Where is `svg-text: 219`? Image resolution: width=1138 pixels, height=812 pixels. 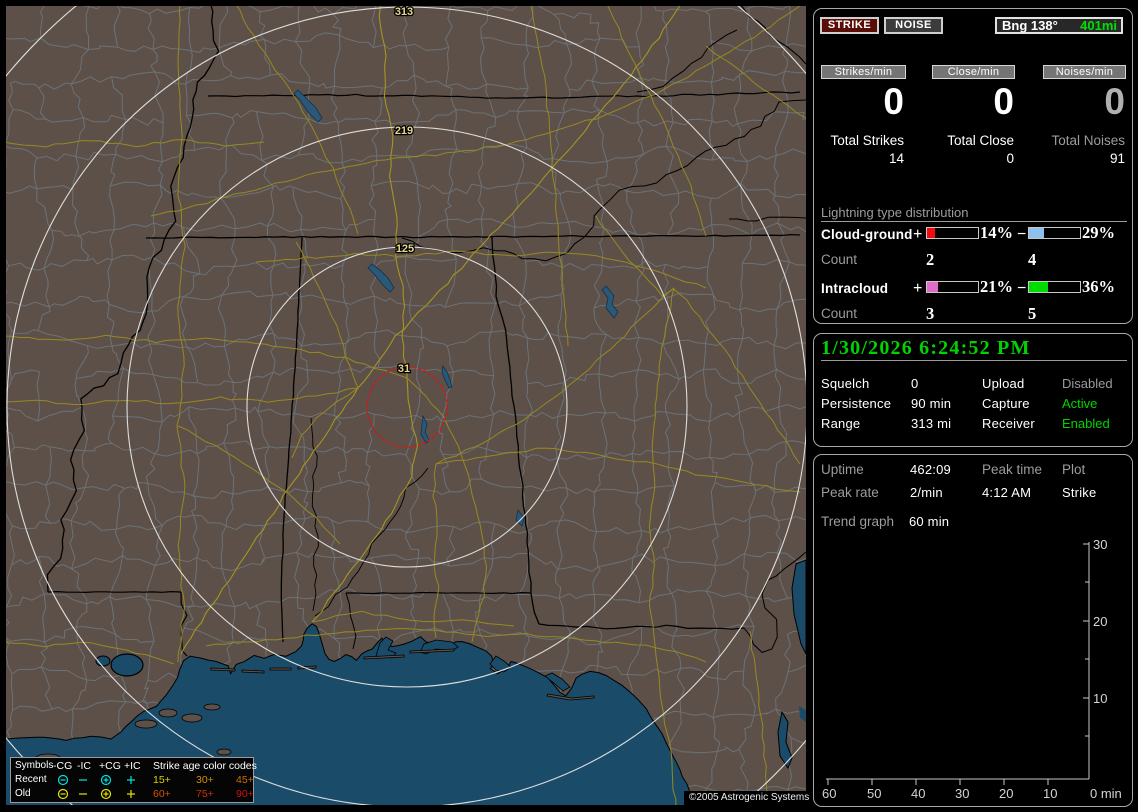
svg-text: 219 is located at coordinates (404, 131).